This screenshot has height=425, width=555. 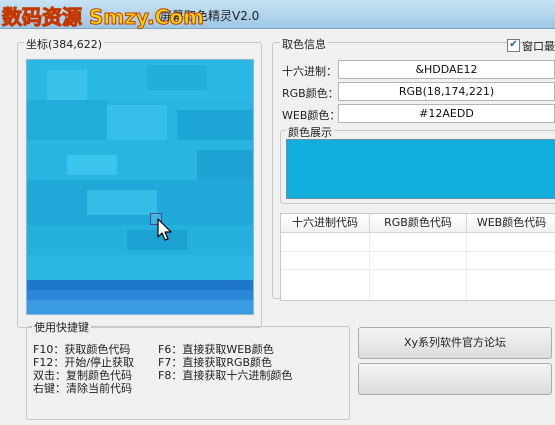 What do you see at coordinates (164, 229) in the screenshot?
I see `arrow-cursor-icon` at bounding box center [164, 229].